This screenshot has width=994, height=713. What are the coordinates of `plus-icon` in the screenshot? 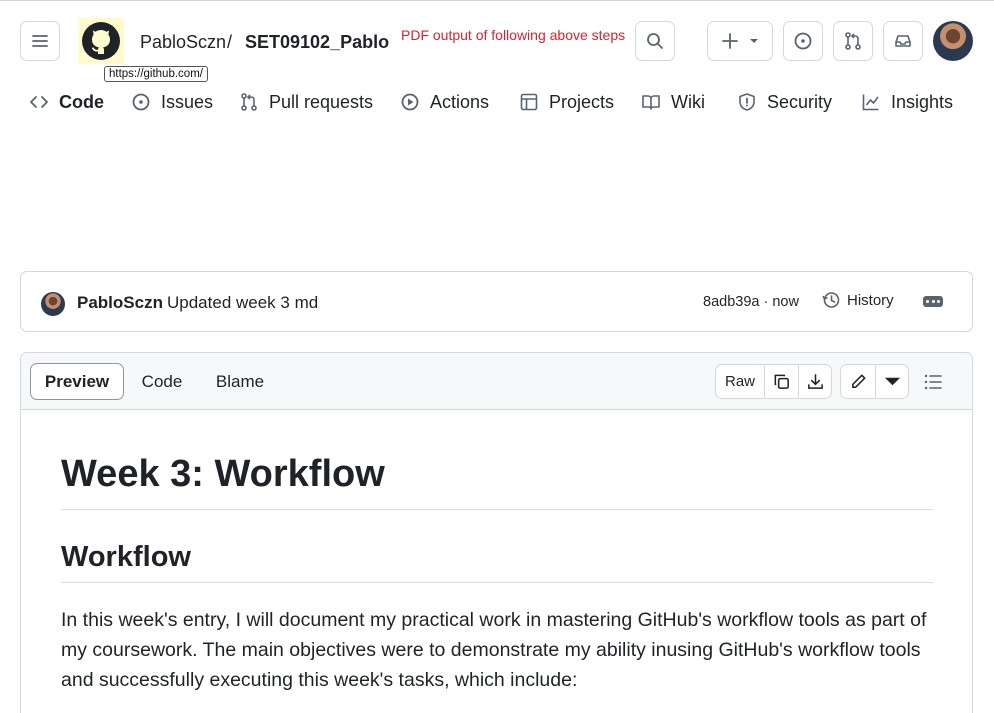 It's located at (730, 41).